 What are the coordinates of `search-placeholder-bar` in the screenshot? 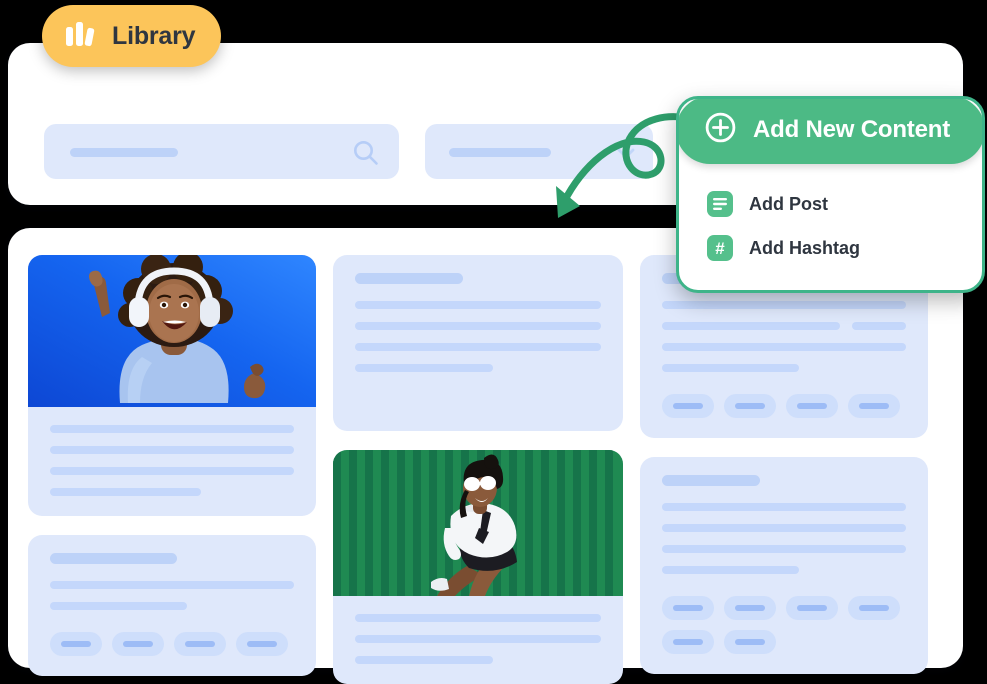 It's located at (124, 152).